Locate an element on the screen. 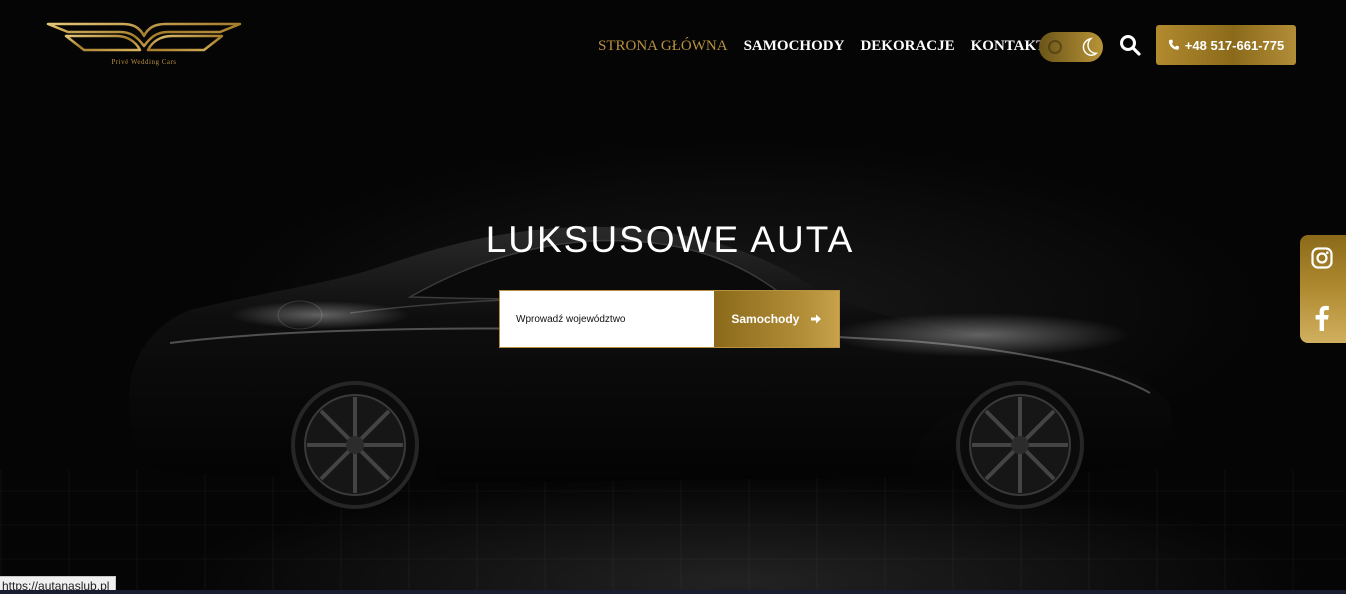  logo-tagline: Privé Wedding Cars is located at coordinates (144, 62).